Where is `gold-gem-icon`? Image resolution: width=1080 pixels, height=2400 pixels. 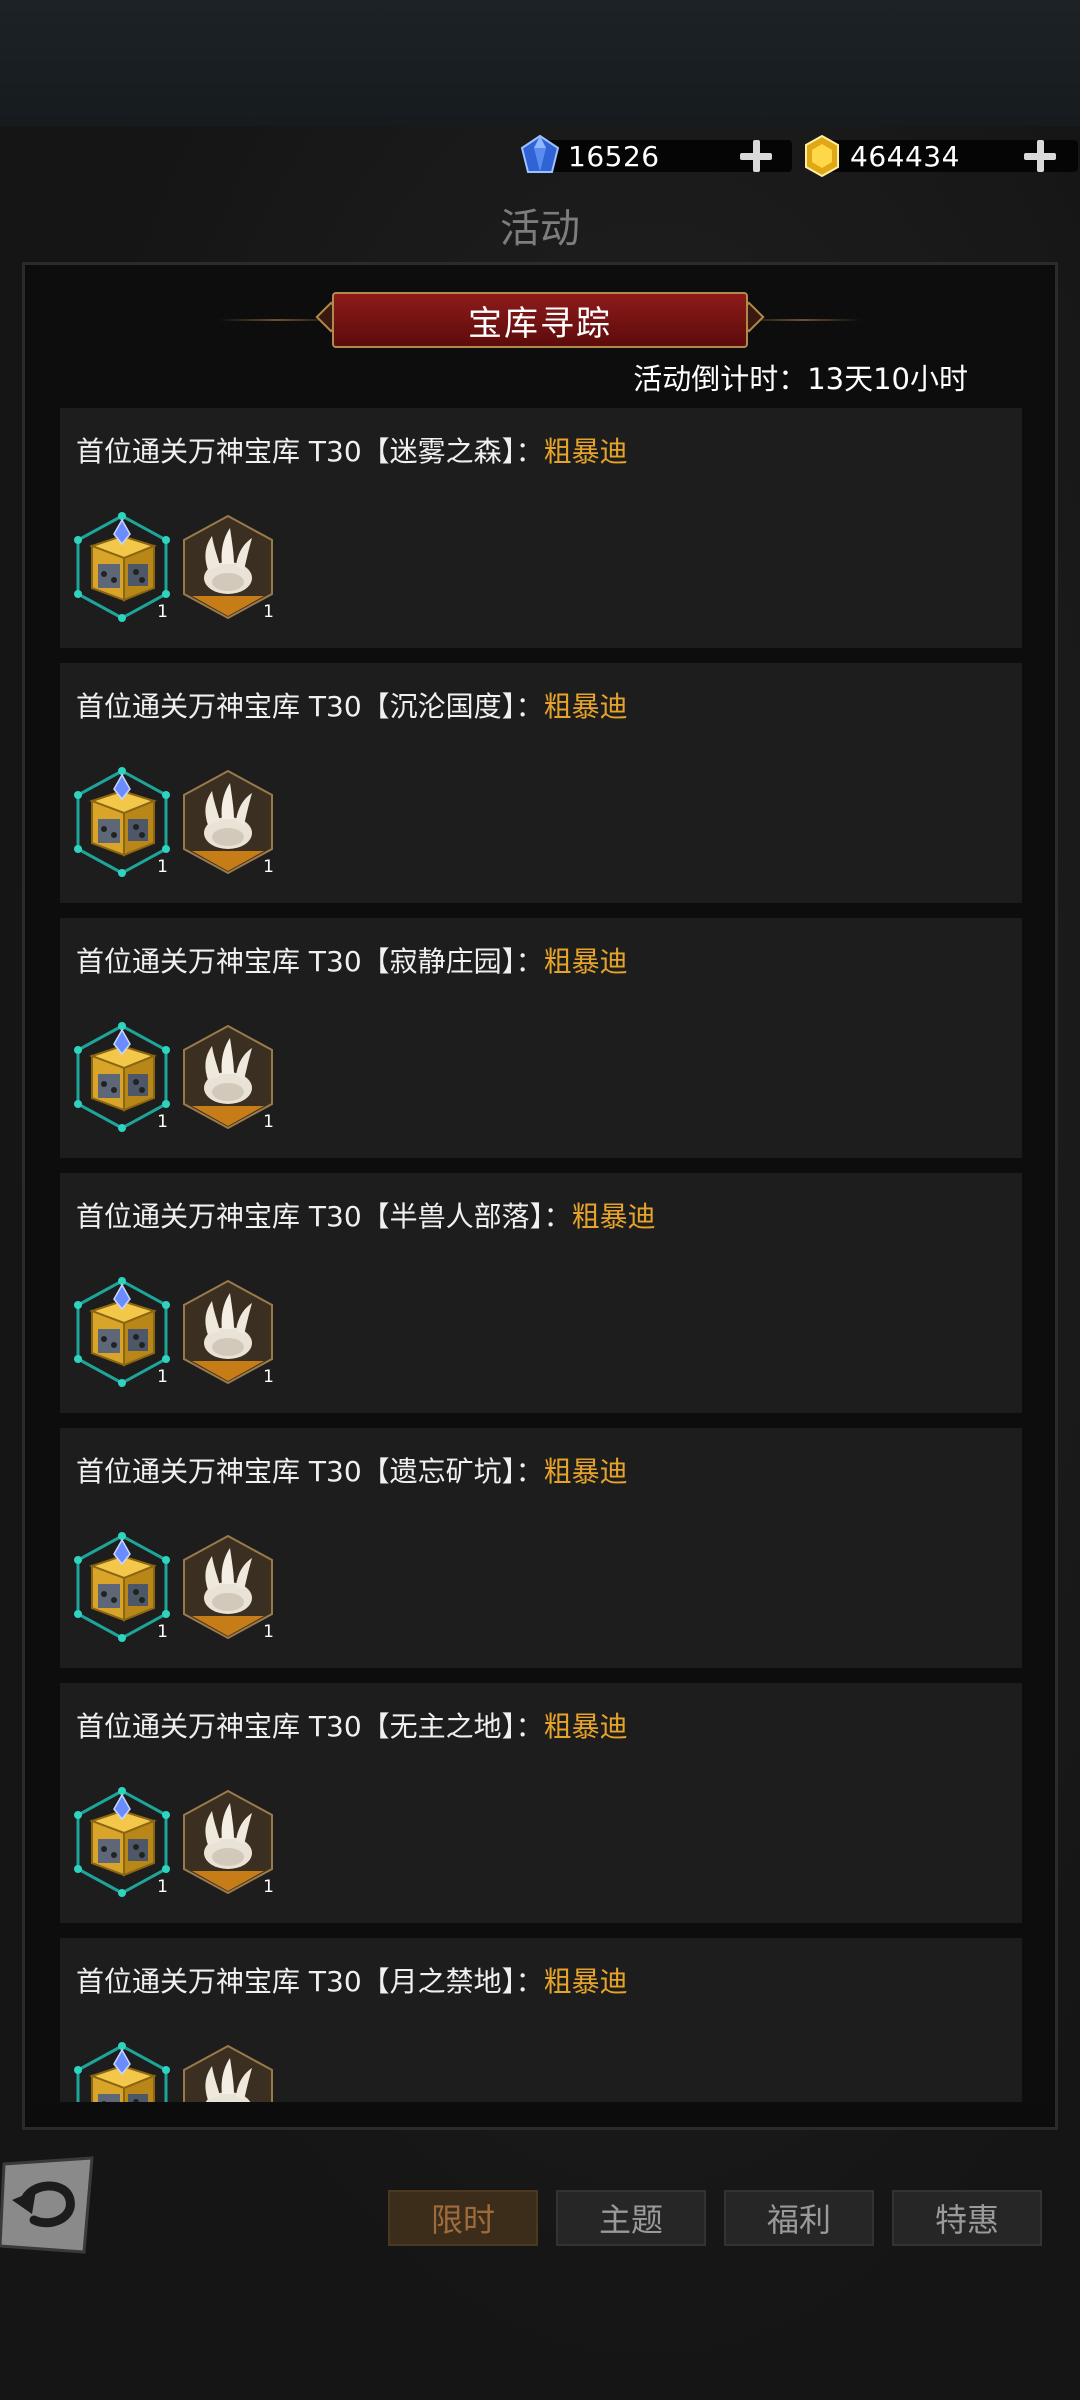 gold-gem-icon is located at coordinates (822, 156).